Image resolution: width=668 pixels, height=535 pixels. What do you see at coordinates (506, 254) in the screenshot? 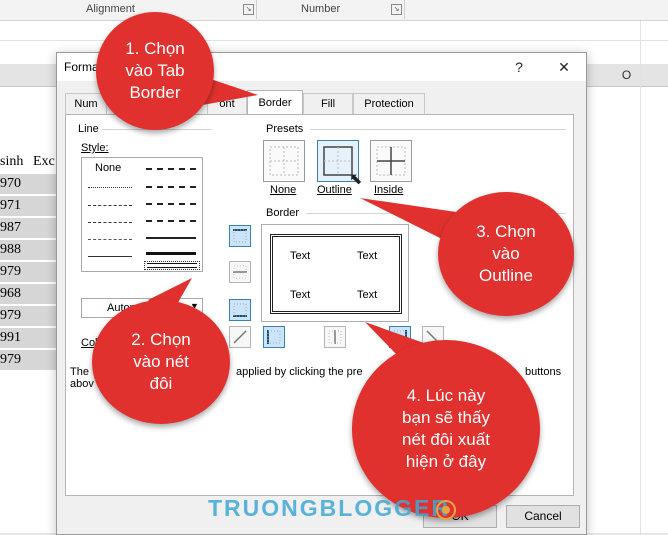
I see `callout-3: 3. Chọn vào Outline` at bounding box center [506, 254].